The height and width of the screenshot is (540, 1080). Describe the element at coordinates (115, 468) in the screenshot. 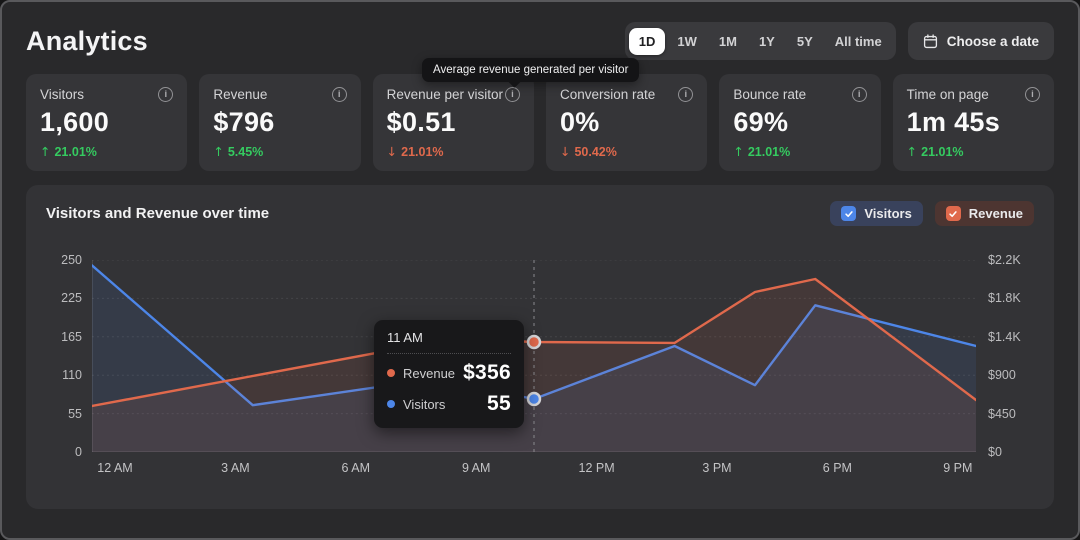

I see `x-tick: 12 AM` at that location.